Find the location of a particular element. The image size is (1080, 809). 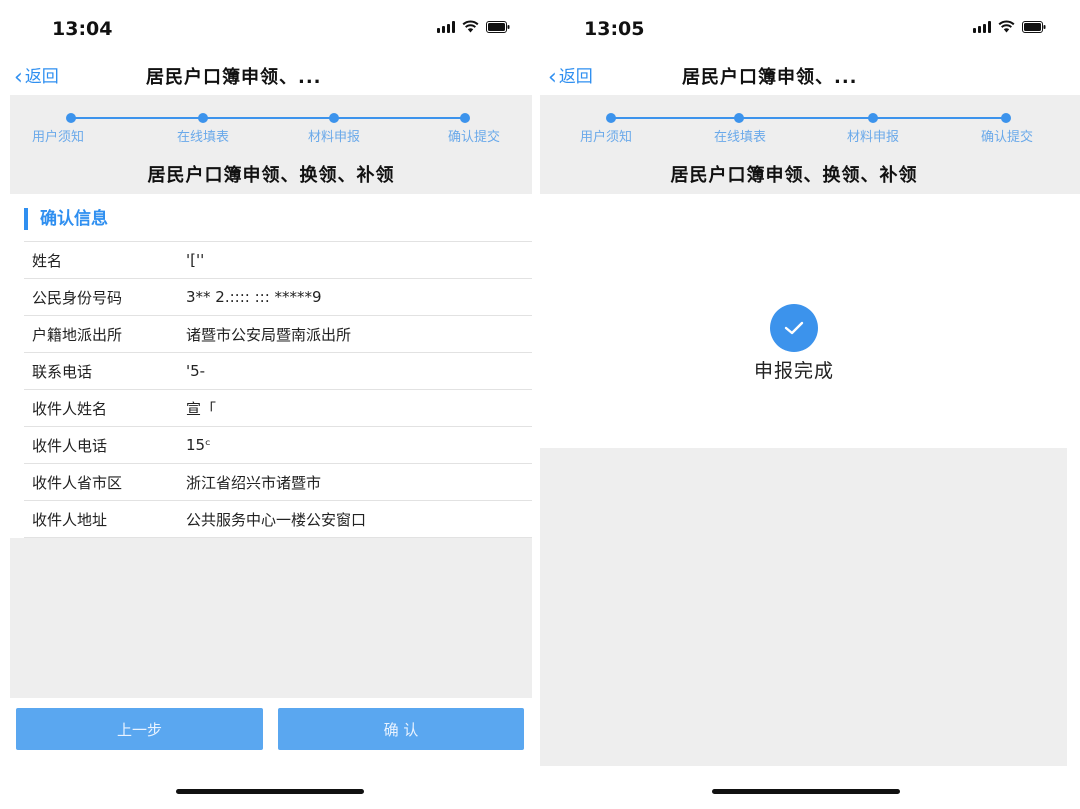

table-row: 户籍地派出所 诸暨市公安局暨南派出所 is located at coordinates (278, 334).